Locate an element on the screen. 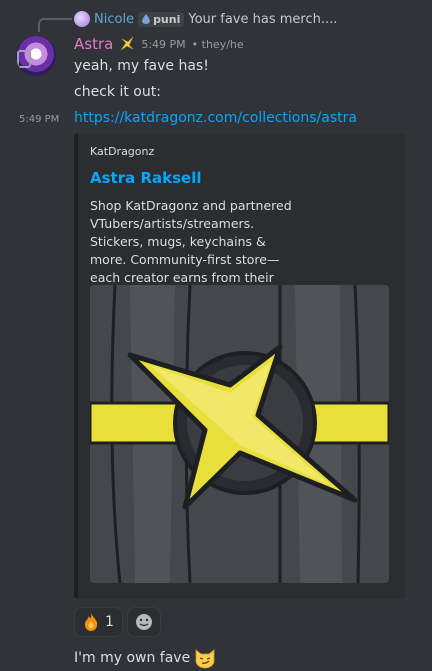 The height and width of the screenshot is (671, 432). reply-tag: puni is located at coordinates (161, 19).